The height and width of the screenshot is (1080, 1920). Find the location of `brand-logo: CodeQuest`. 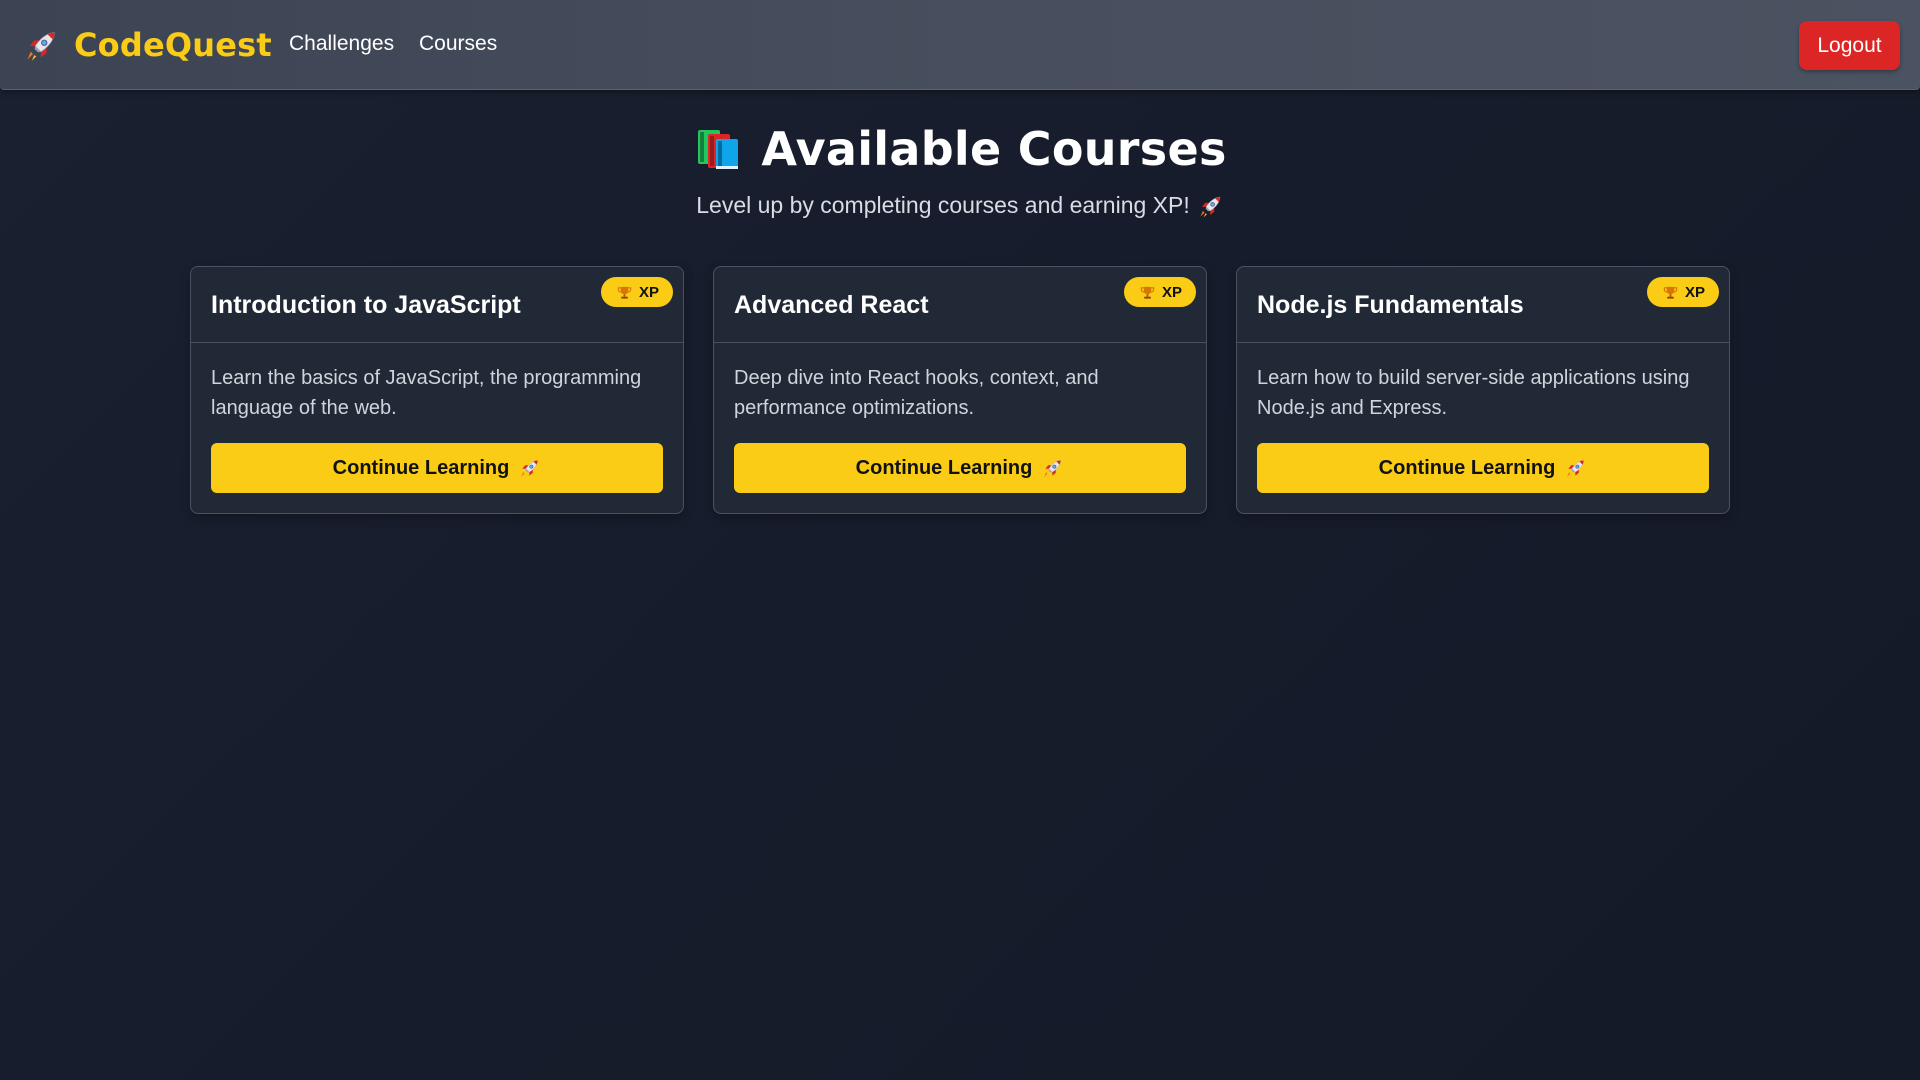

brand-logo: CodeQuest is located at coordinates (148, 45).